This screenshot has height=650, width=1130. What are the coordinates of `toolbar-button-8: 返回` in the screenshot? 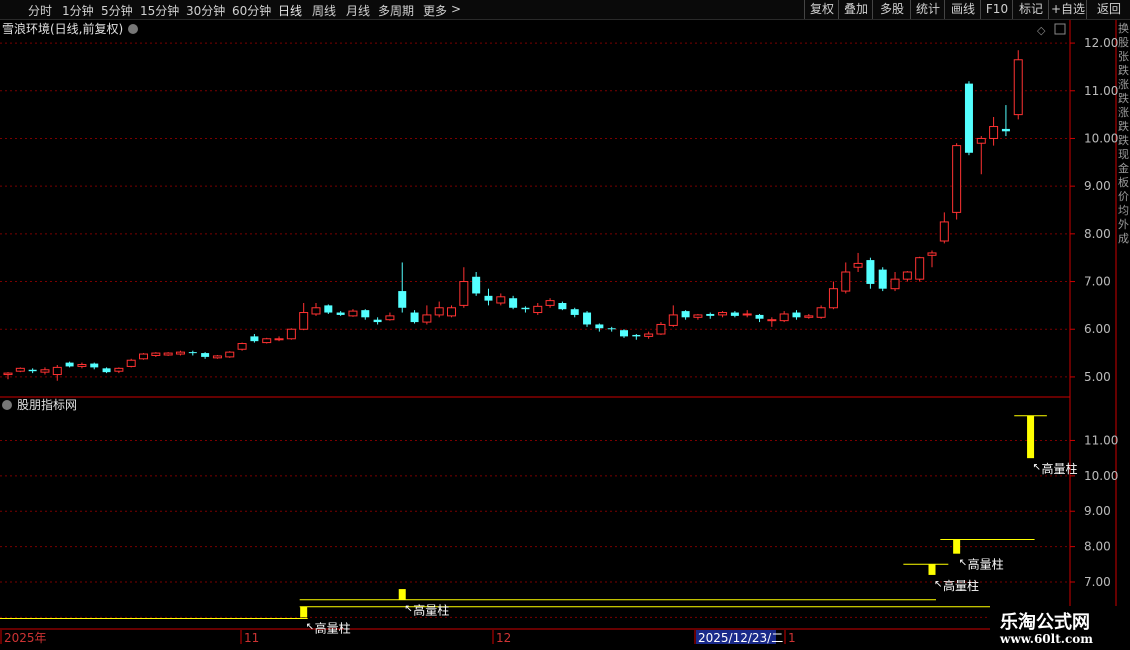 It's located at (1108, 9).